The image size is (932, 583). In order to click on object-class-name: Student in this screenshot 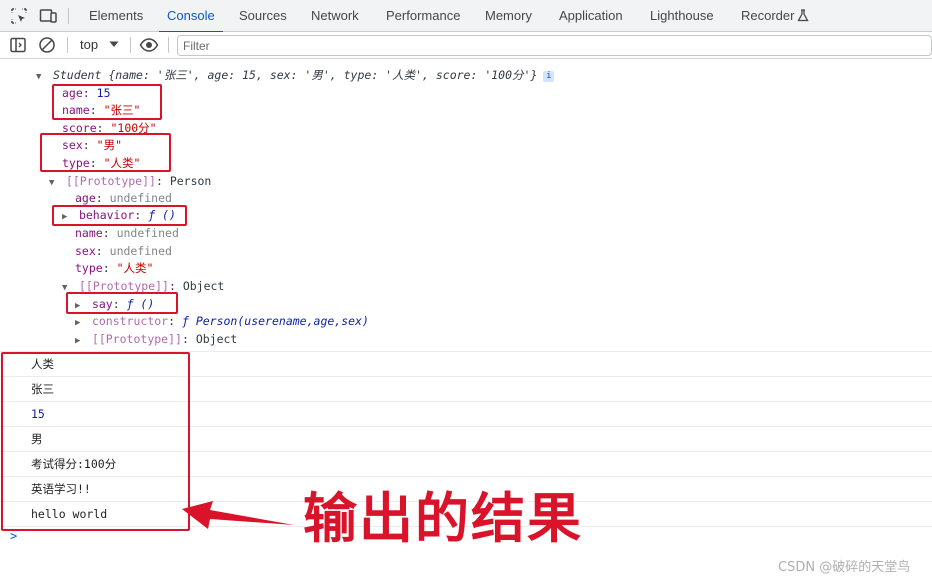, I will do `click(77, 75)`.